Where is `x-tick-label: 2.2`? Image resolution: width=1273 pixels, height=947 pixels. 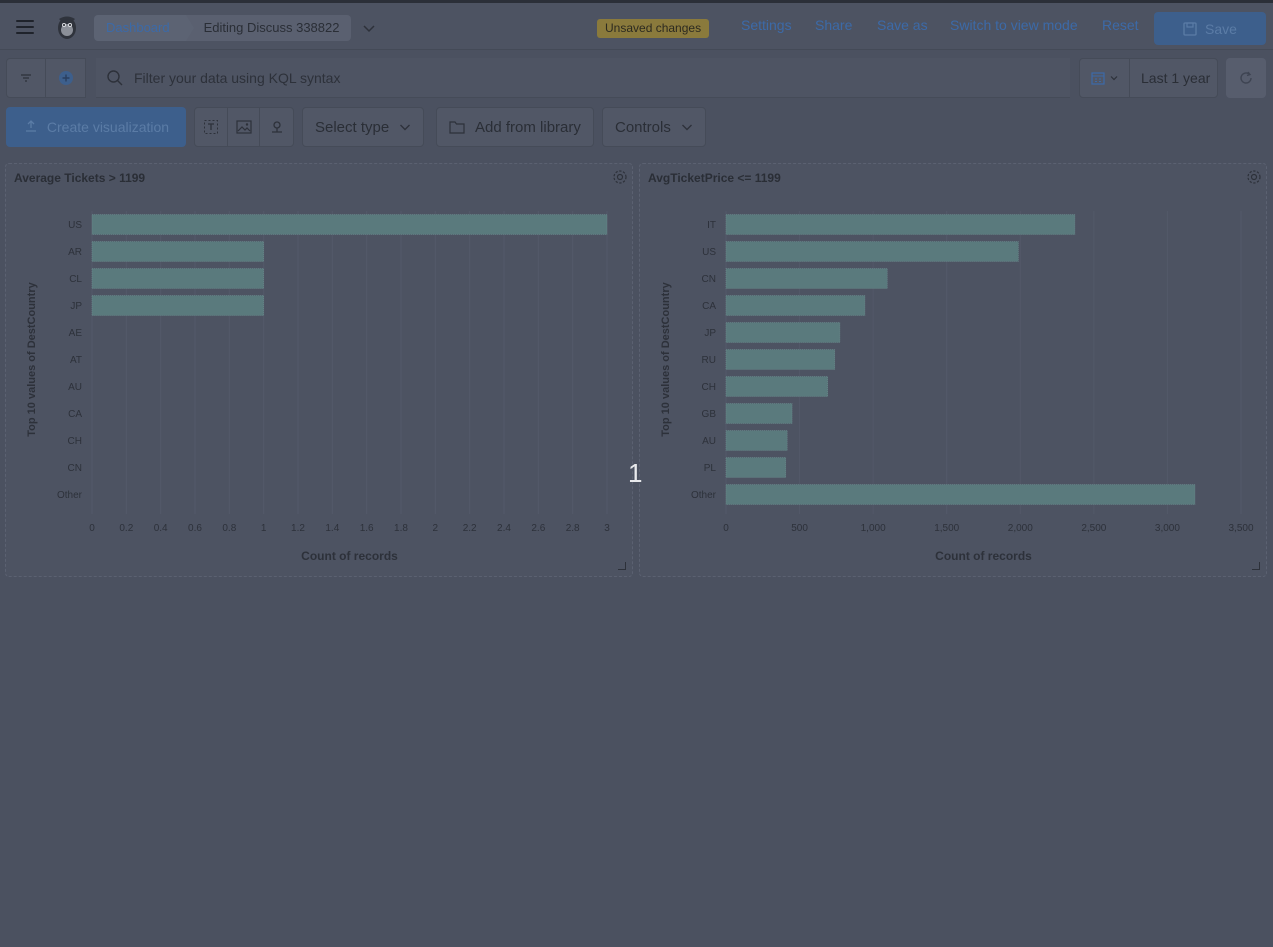
x-tick-label: 2.2 is located at coordinates (470, 528).